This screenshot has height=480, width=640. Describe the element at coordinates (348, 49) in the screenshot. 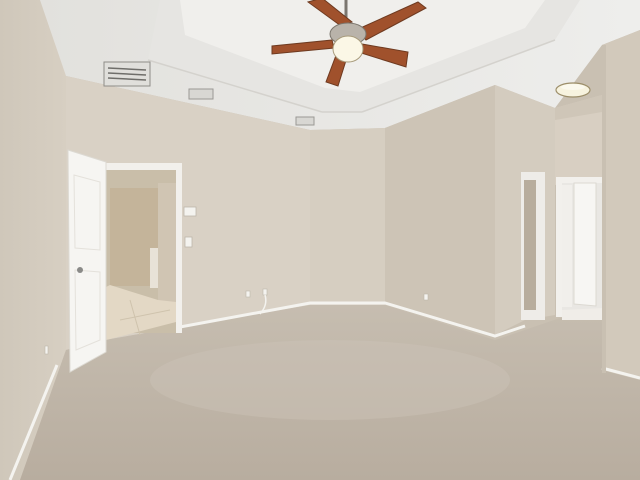

I see `fan-light` at that location.